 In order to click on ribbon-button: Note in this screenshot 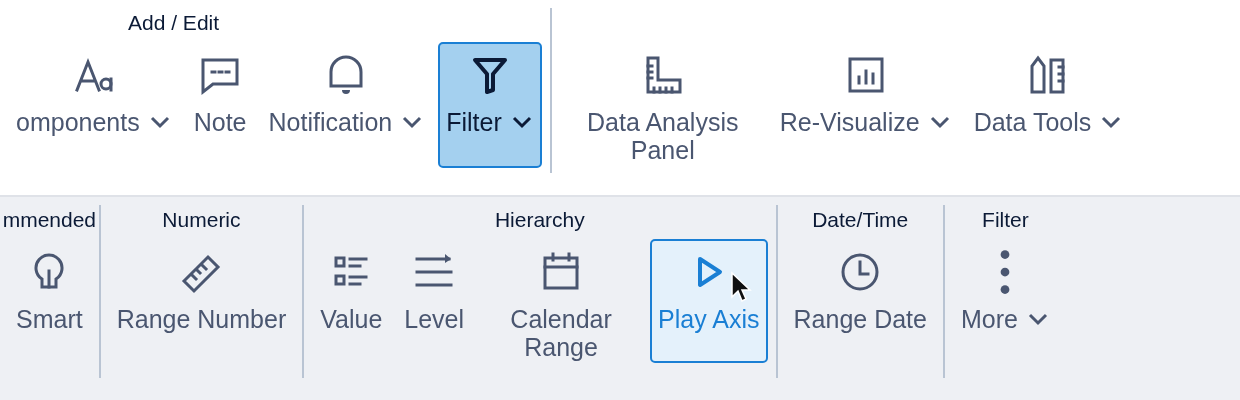, I will do `click(220, 105)`.